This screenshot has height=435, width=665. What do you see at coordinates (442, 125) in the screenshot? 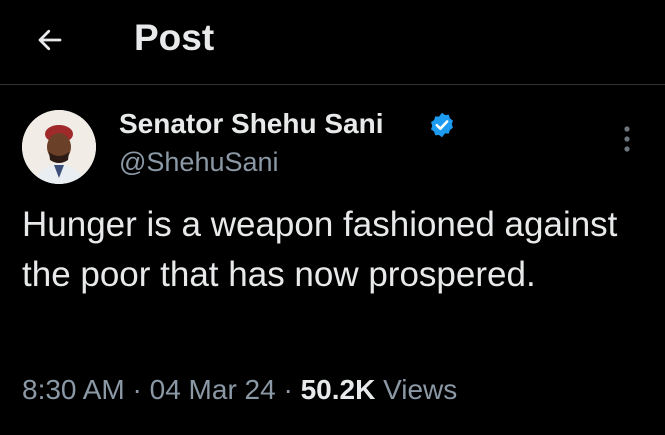
I see `verified-badge-icon` at bounding box center [442, 125].